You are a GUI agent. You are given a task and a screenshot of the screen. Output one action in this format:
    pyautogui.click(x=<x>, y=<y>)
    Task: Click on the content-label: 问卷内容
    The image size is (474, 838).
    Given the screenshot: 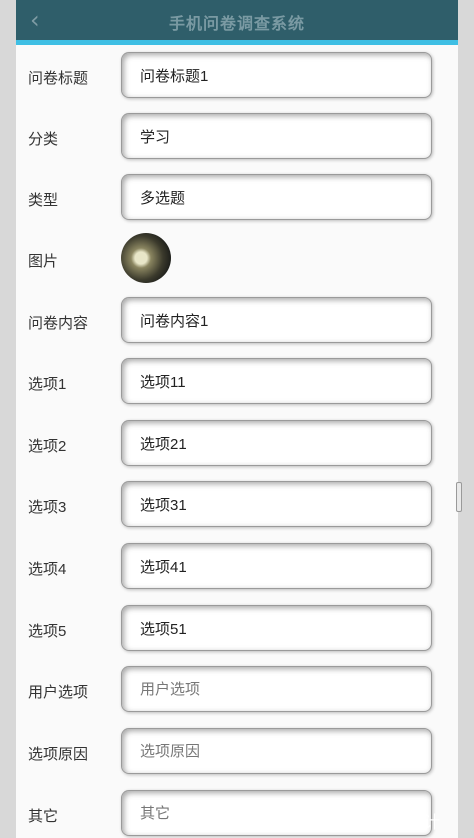 What is the action you would take?
    pyautogui.click(x=58, y=323)
    